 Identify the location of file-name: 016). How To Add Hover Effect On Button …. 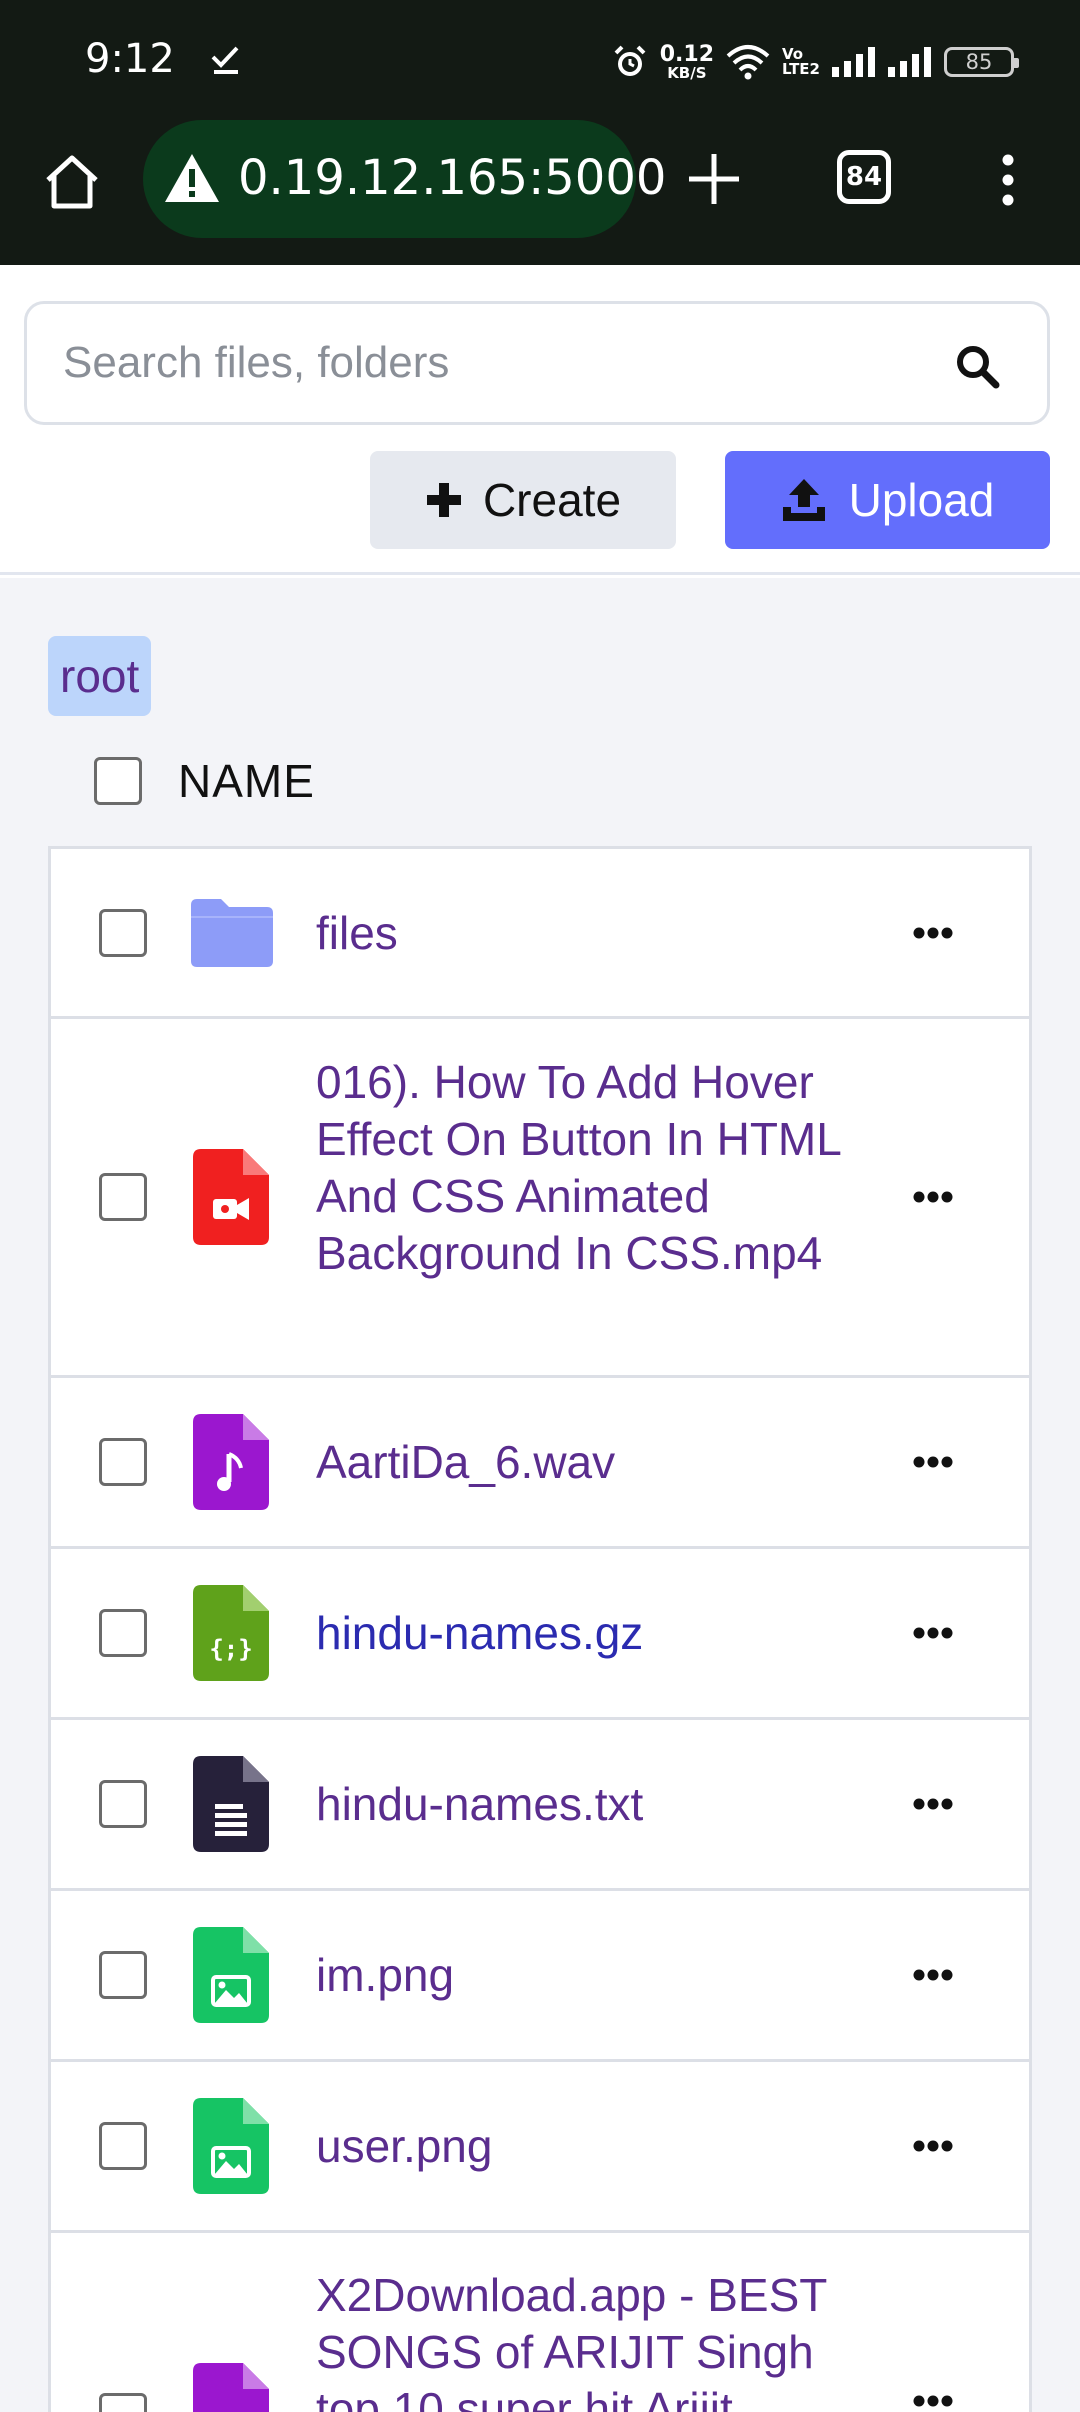
(586, 1168).